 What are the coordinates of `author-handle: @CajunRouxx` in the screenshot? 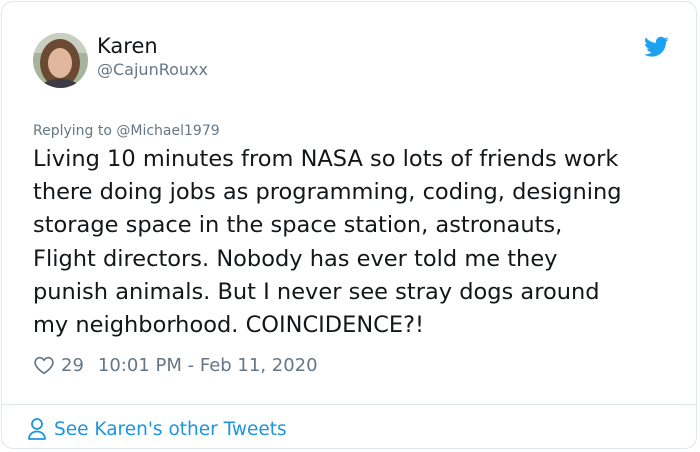 It's located at (152, 70).